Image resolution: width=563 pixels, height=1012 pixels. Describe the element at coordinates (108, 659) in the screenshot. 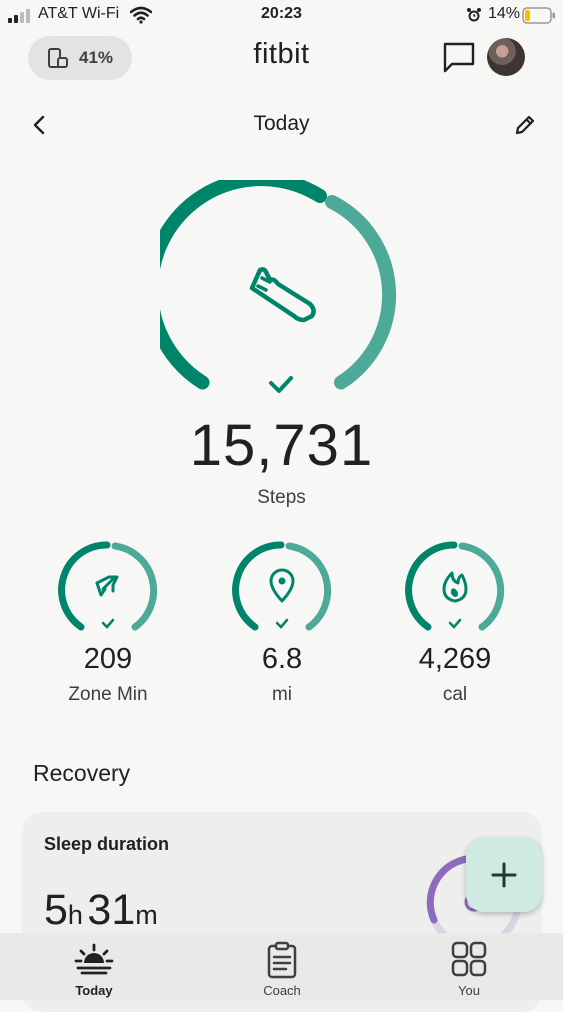

I see `zone-minutes-value: 209` at that location.